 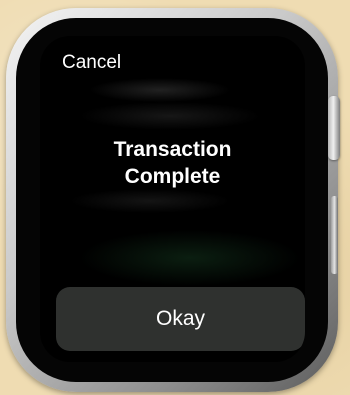 What do you see at coordinates (91, 63) in the screenshot?
I see `cancel-button: Cancel` at bounding box center [91, 63].